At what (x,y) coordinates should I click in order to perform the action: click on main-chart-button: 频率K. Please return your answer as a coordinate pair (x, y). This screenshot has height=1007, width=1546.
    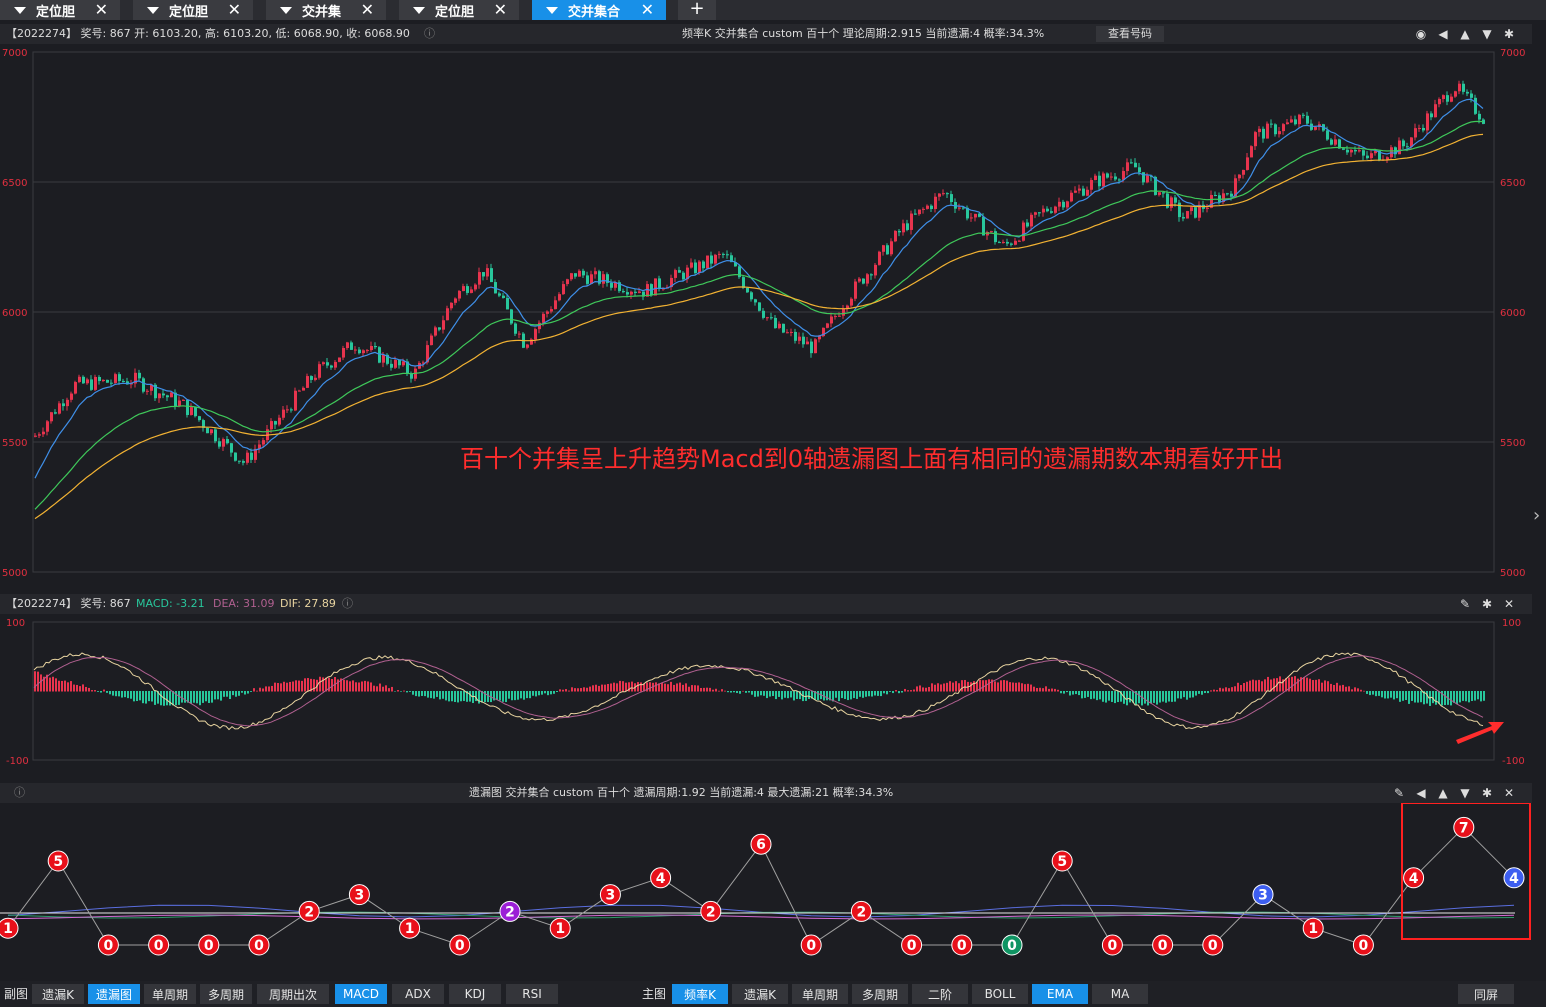
    Looking at the image, I should click on (700, 994).